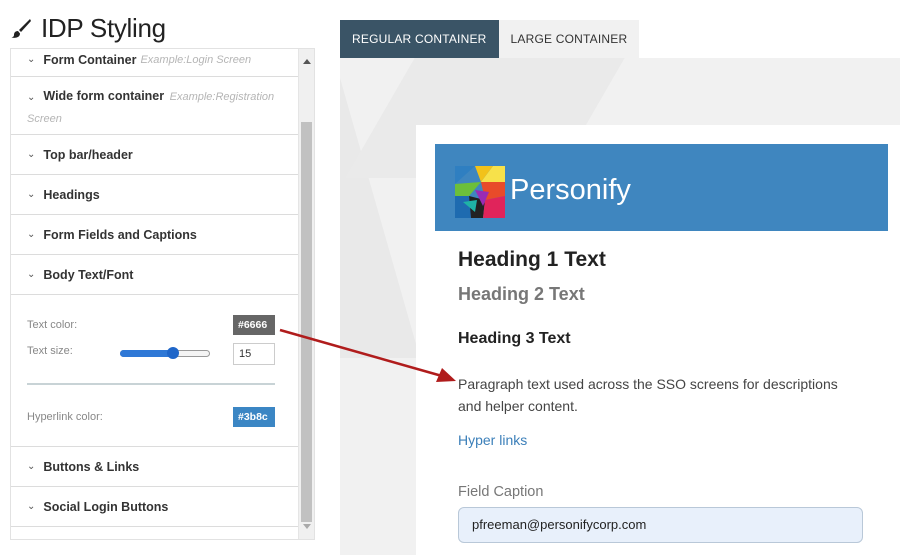 The width and height of the screenshot is (900, 555). Describe the element at coordinates (307, 526) in the screenshot. I see `scroll-down-icon` at that location.